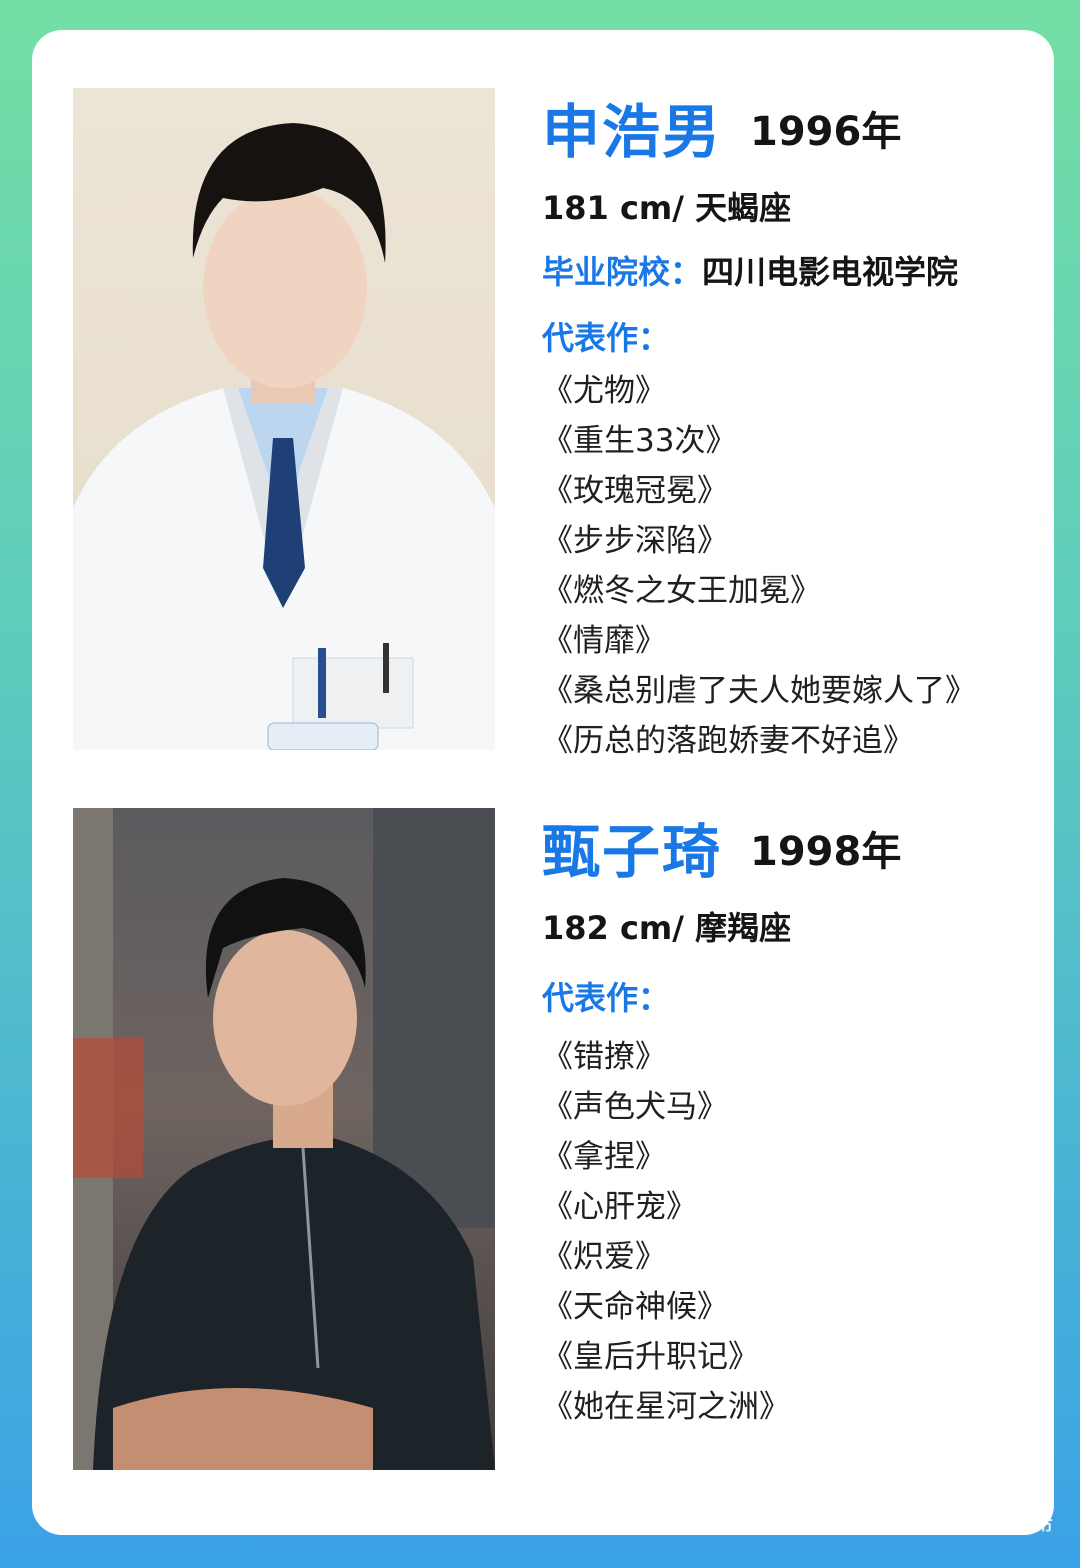 Image resolution: width=1080 pixels, height=1568 pixels. What do you see at coordinates (681, 591) in the screenshot?
I see `work-item: 《燃冬之女王加冕》` at bounding box center [681, 591].